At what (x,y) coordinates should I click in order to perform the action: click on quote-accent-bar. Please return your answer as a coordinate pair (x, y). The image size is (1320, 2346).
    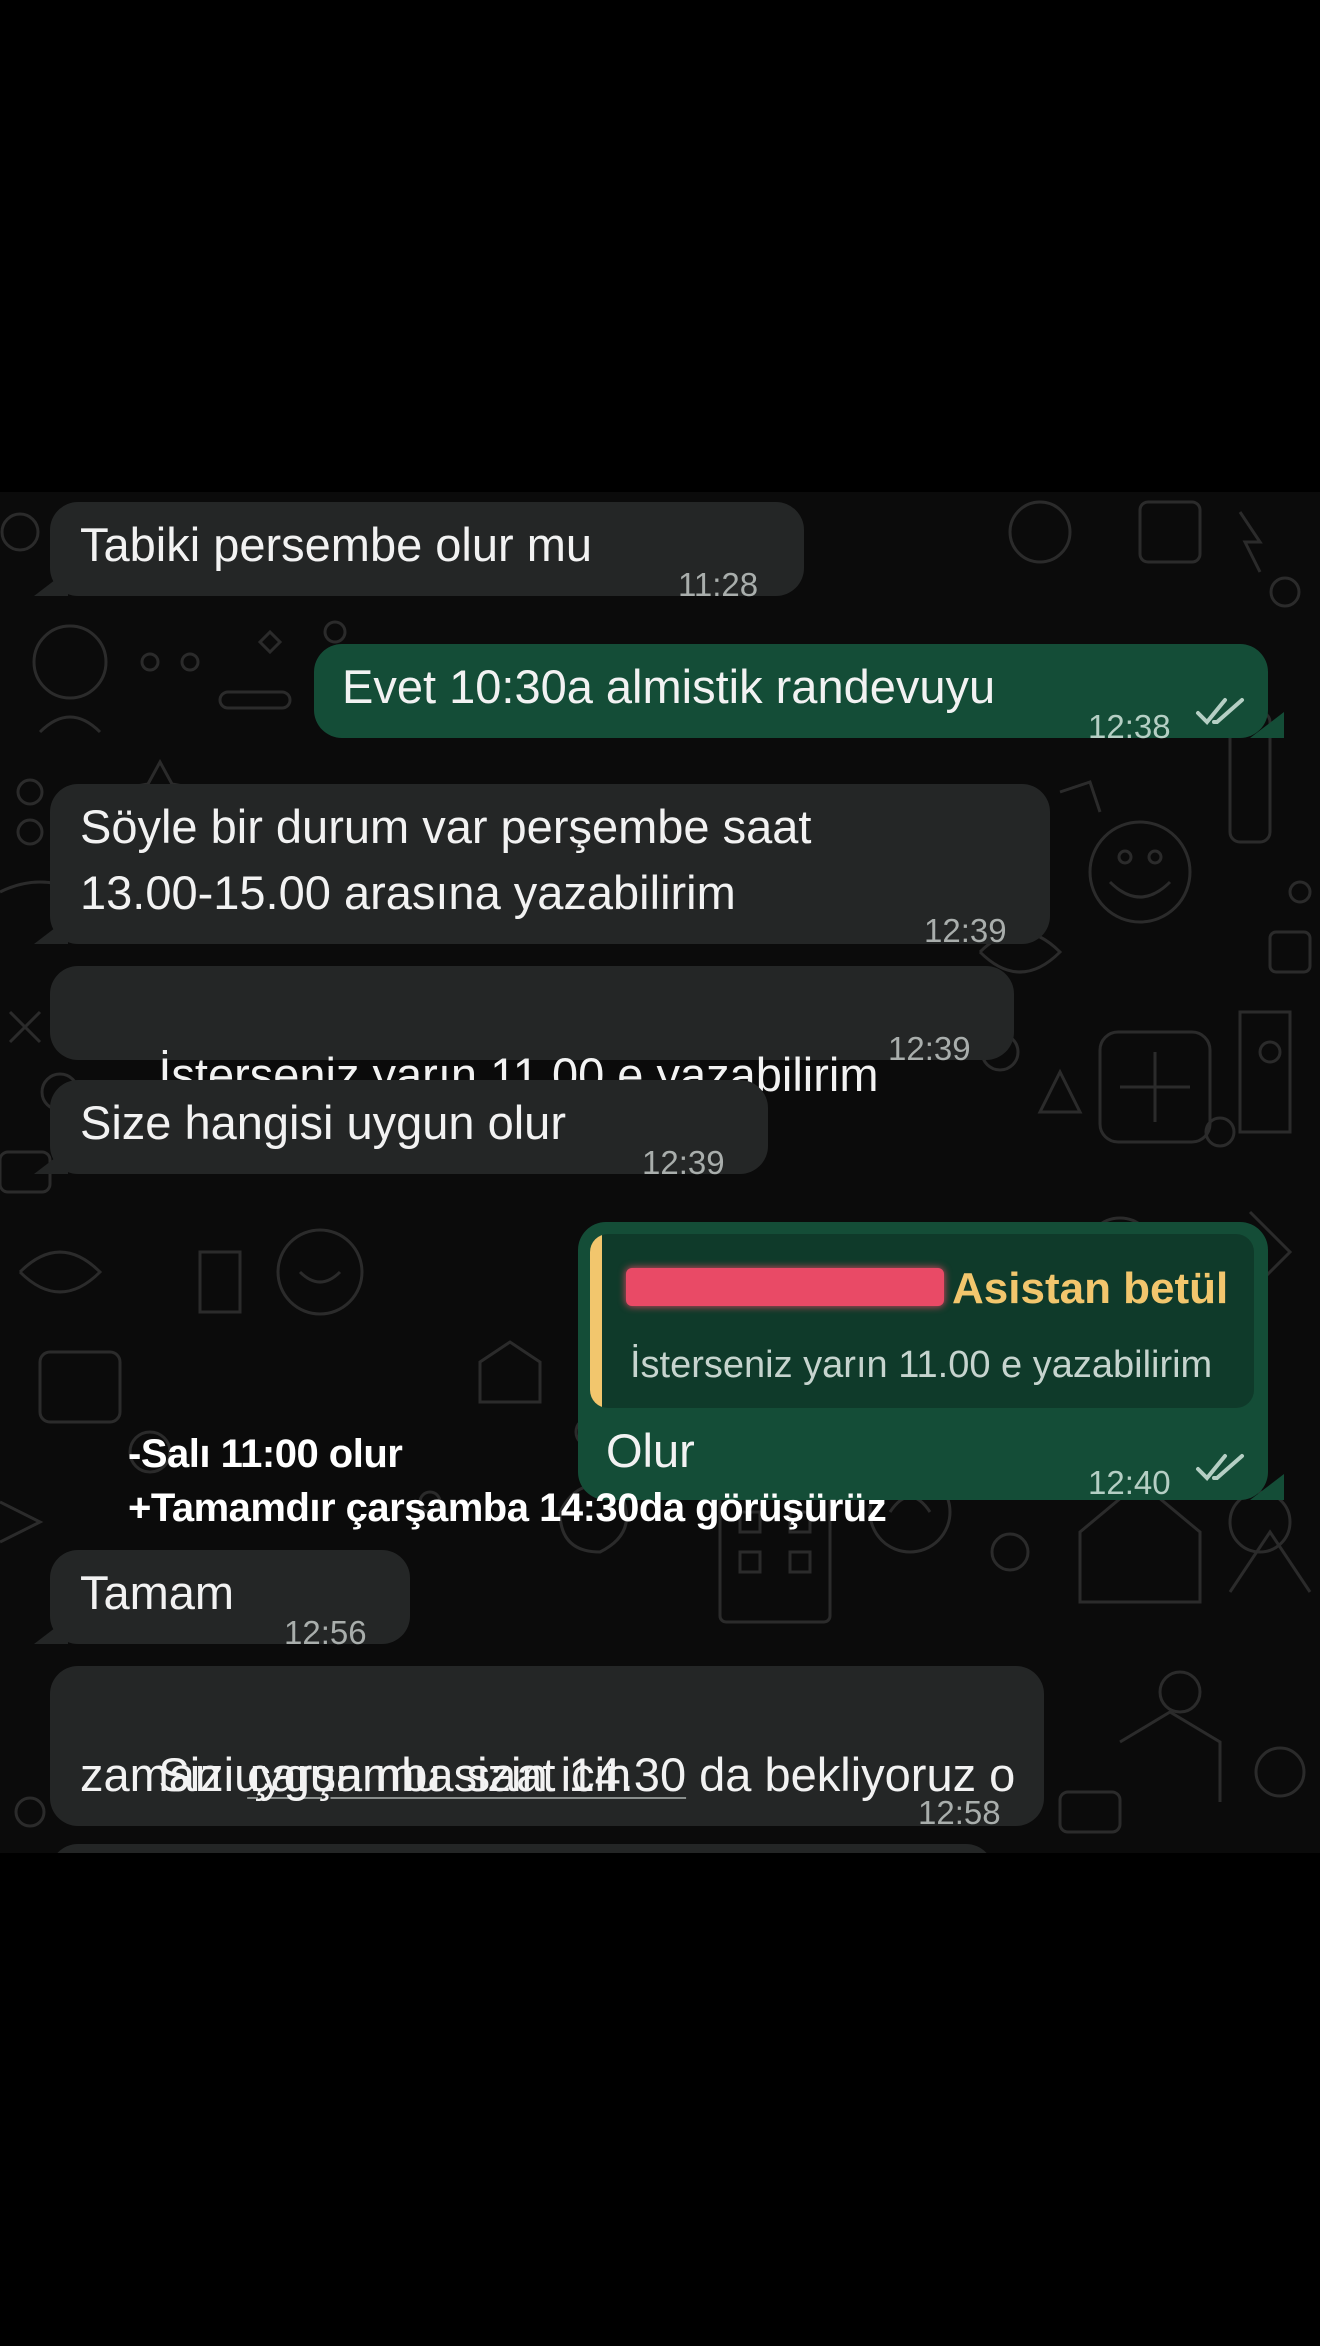
    Looking at the image, I should click on (596, 1321).